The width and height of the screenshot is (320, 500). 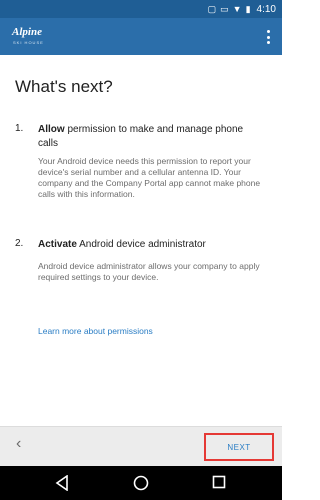 What do you see at coordinates (237, 8) in the screenshot?
I see `wifi-icon: ▼` at bounding box center [237, 8].